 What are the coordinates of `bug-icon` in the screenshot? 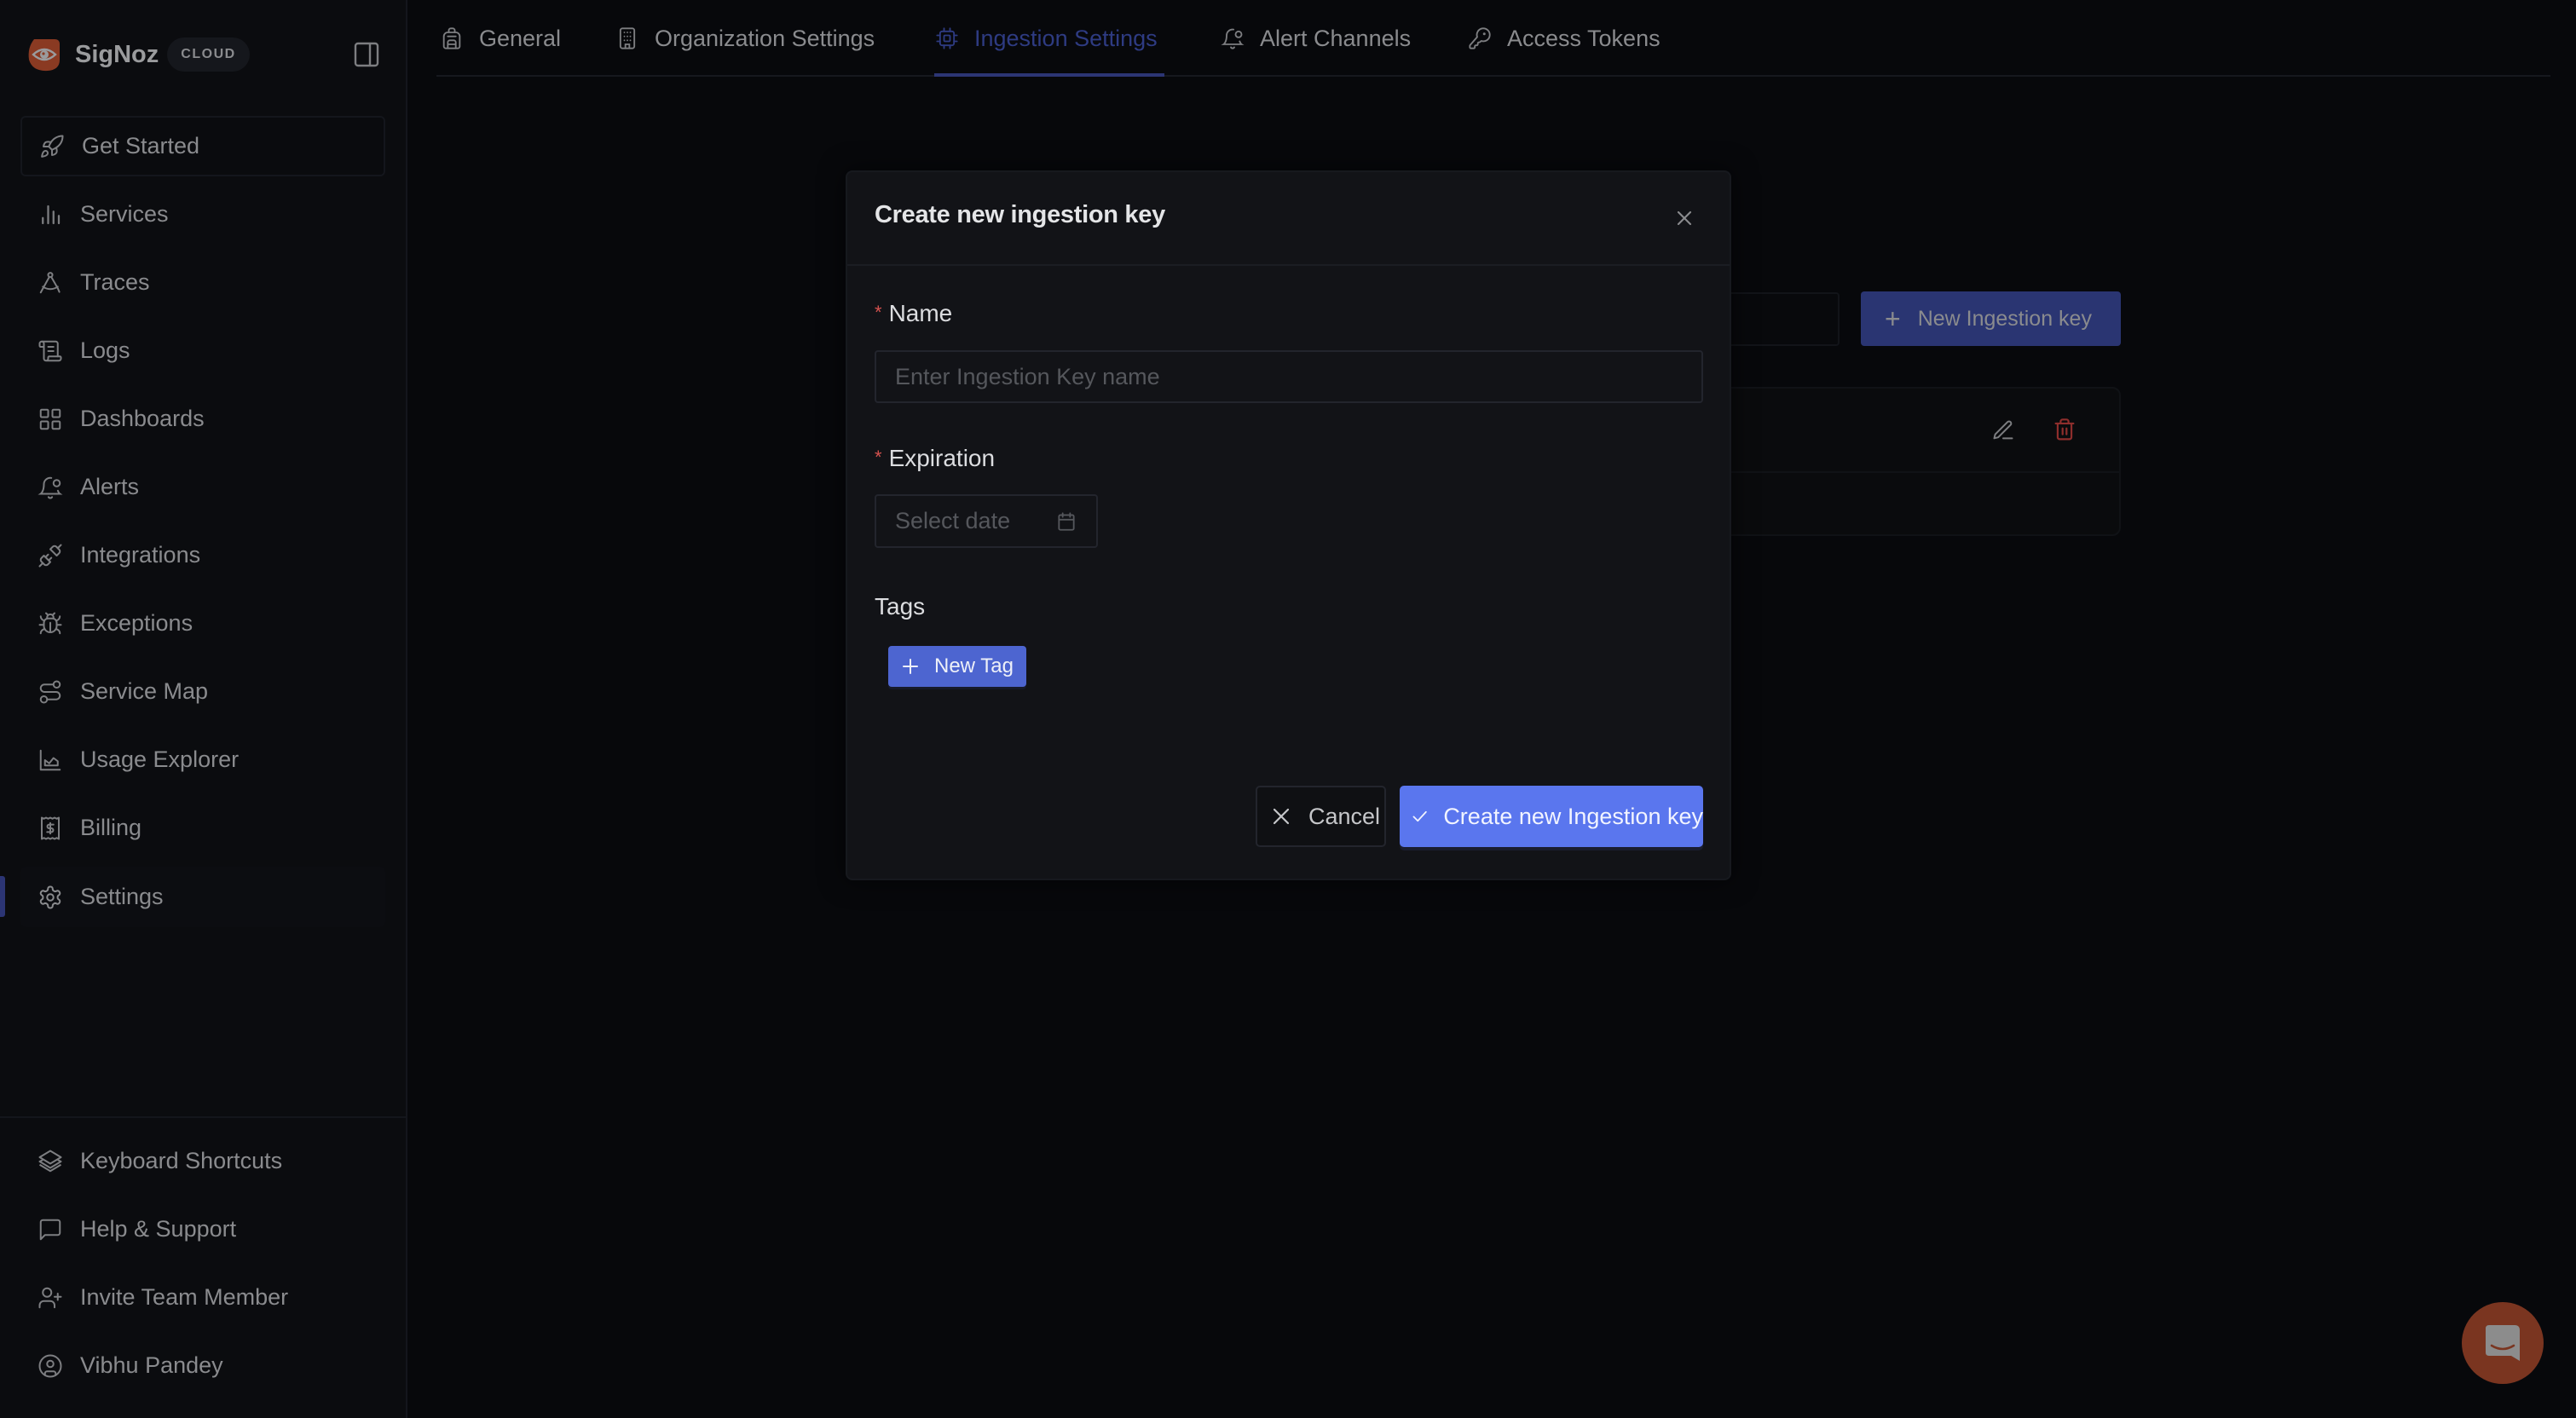 It's located at (50, 623).